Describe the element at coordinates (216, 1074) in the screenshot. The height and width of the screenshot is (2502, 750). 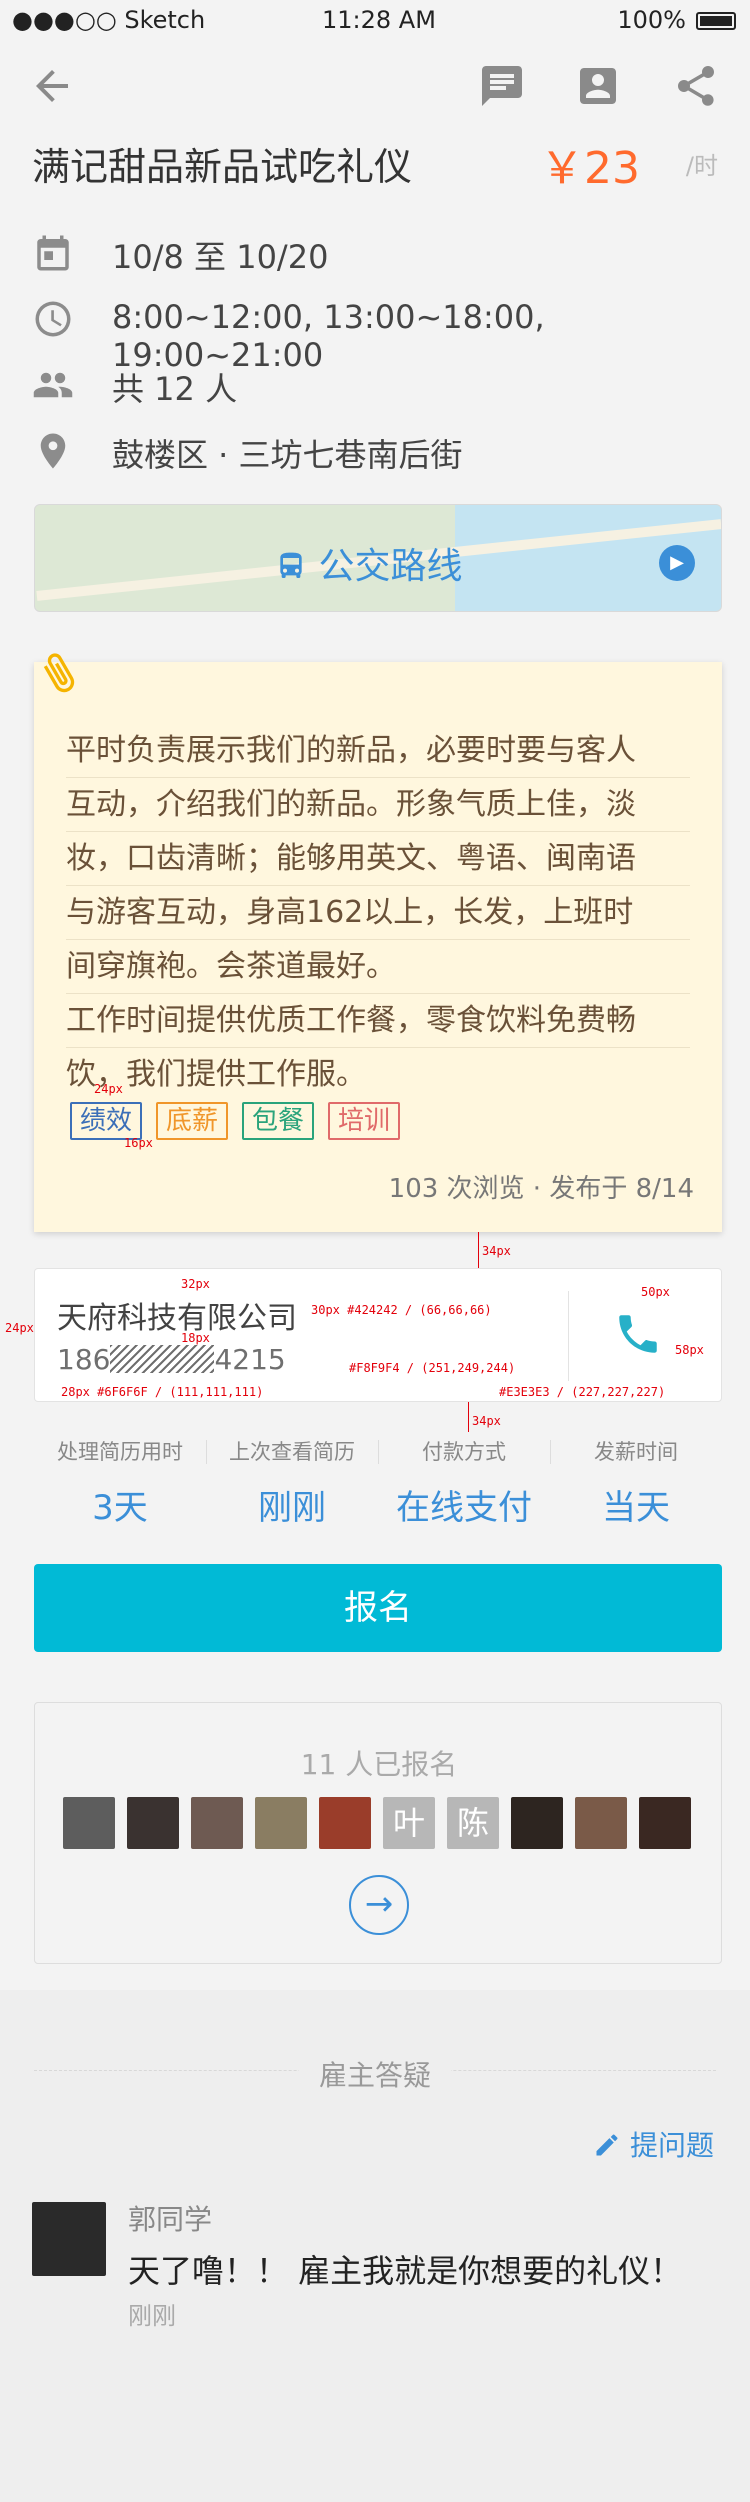
I see `description-line: 饮，我们提供工作服。` at that location.